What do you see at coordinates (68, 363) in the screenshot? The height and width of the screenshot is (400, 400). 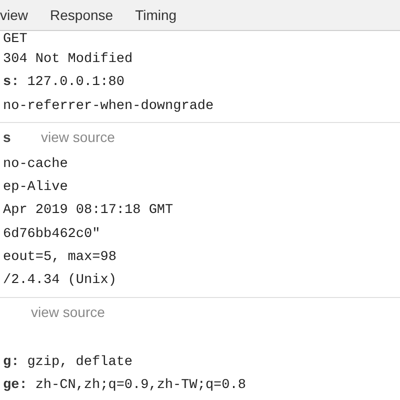 I see `header-line: g: gzip, deflate` at bounding box center [68, 363].